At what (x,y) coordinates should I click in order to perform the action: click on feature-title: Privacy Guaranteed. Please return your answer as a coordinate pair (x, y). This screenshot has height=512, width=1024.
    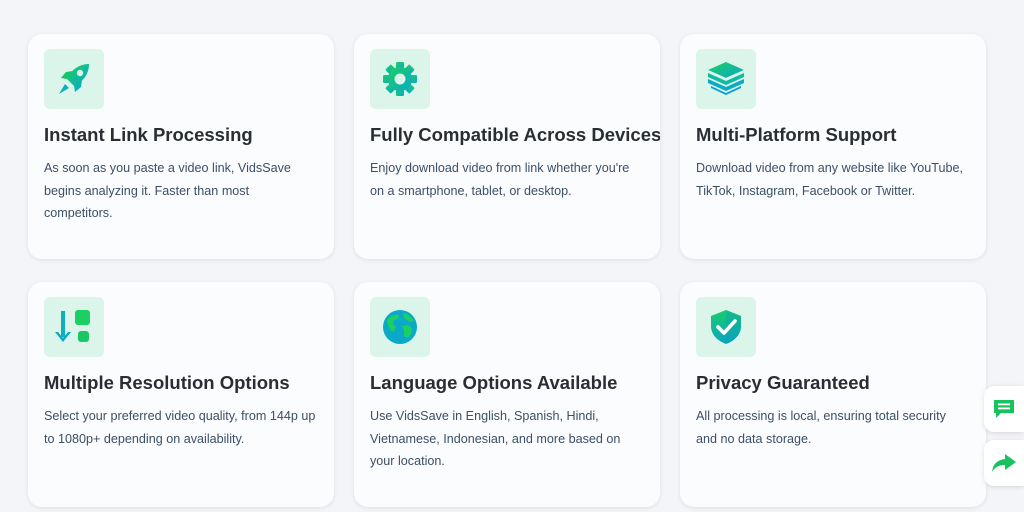
    Looking at the image, I should click on (783, 382).